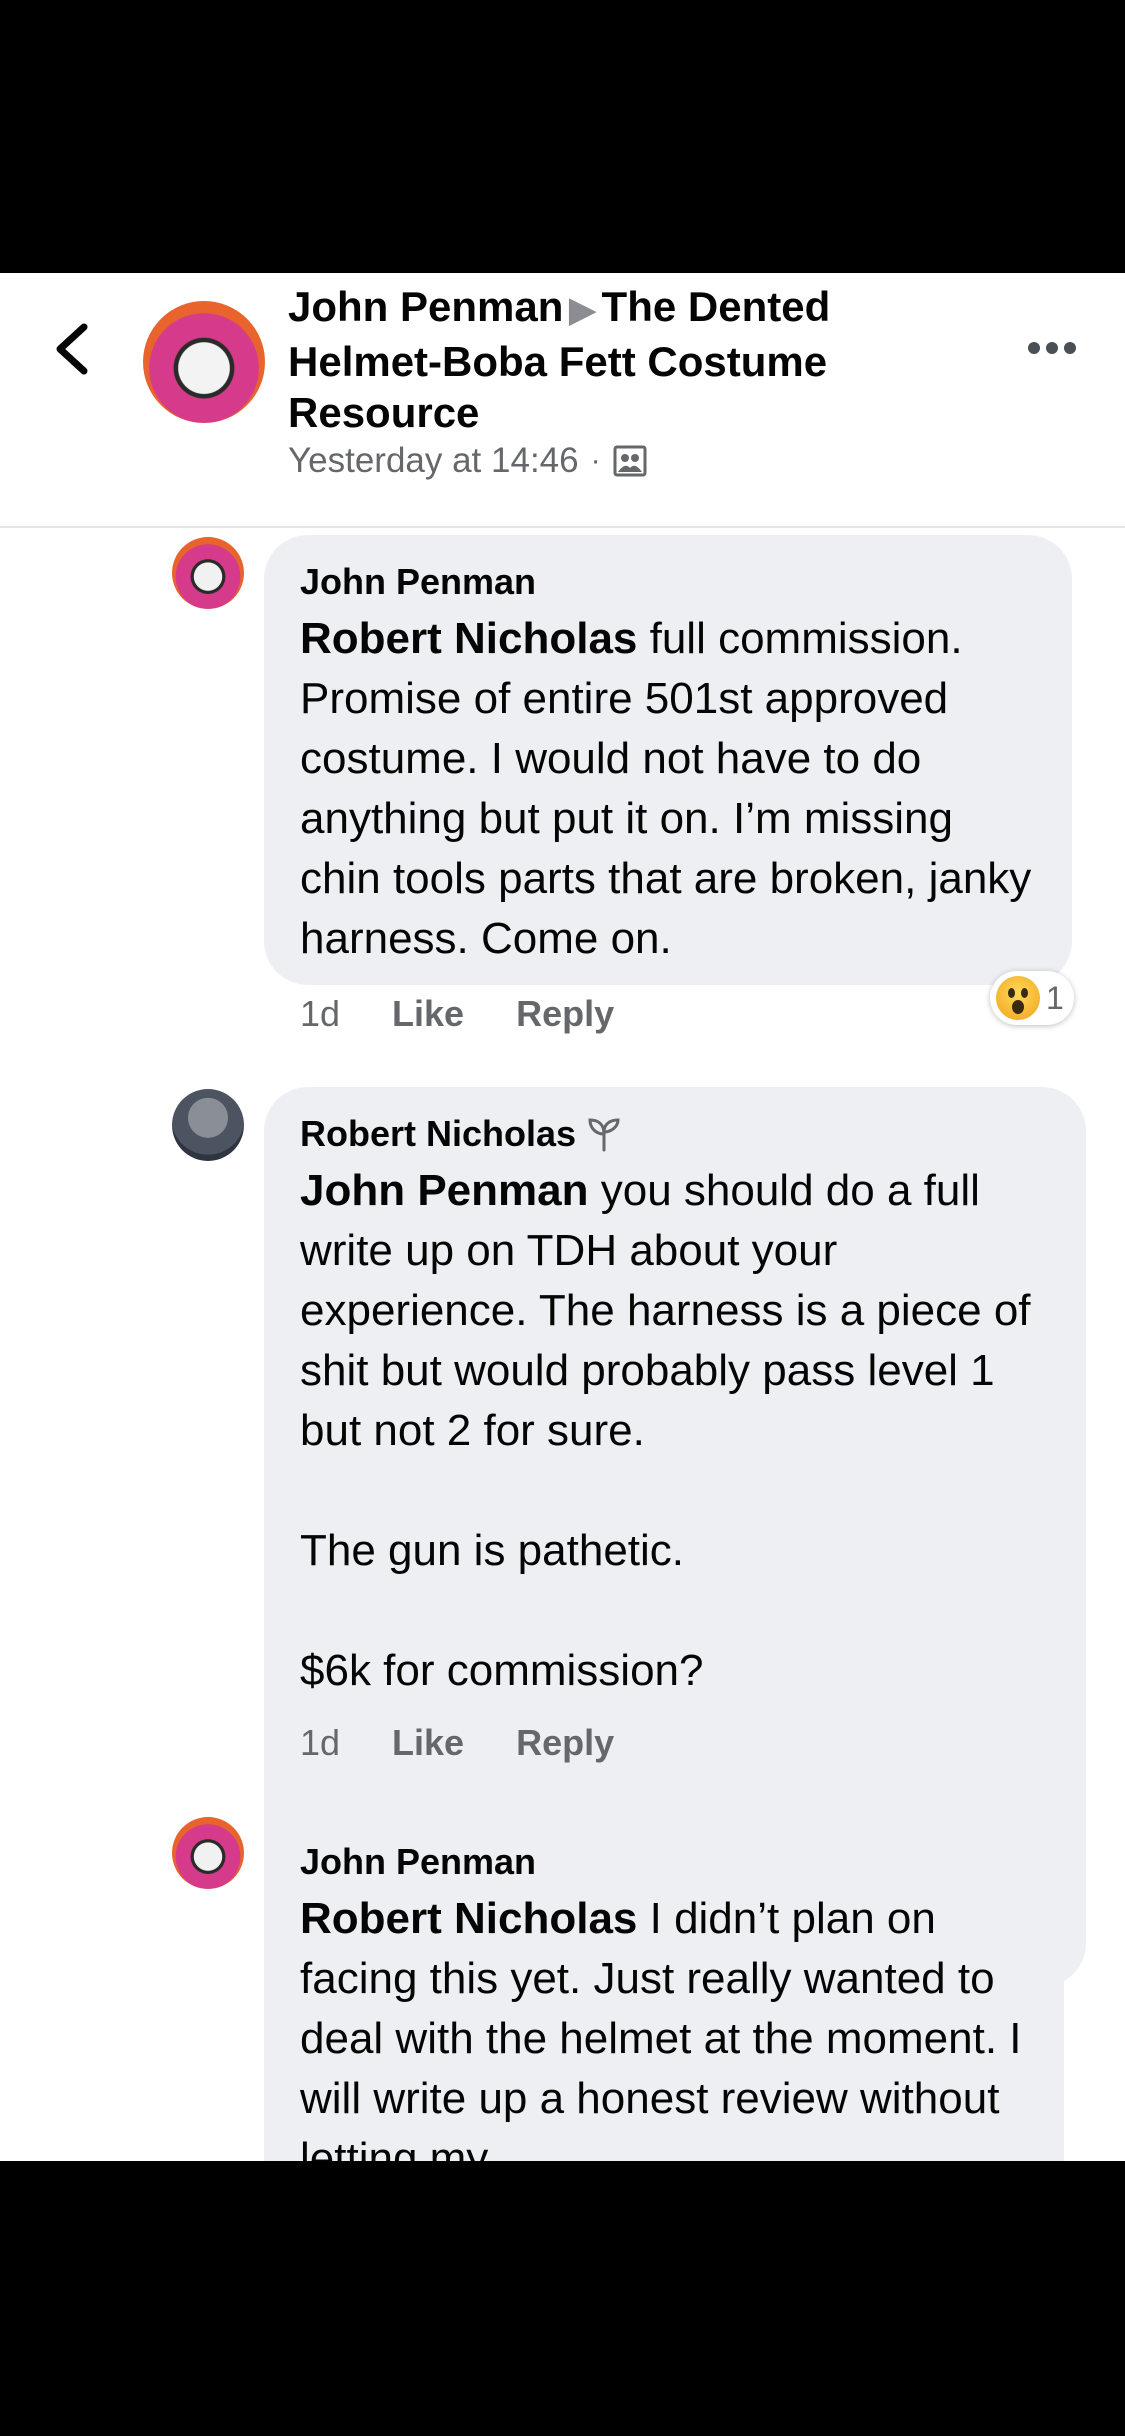 The width and height of the screenshot is (1125, 2436). I want to click on author-avatar, so click(204, 362).